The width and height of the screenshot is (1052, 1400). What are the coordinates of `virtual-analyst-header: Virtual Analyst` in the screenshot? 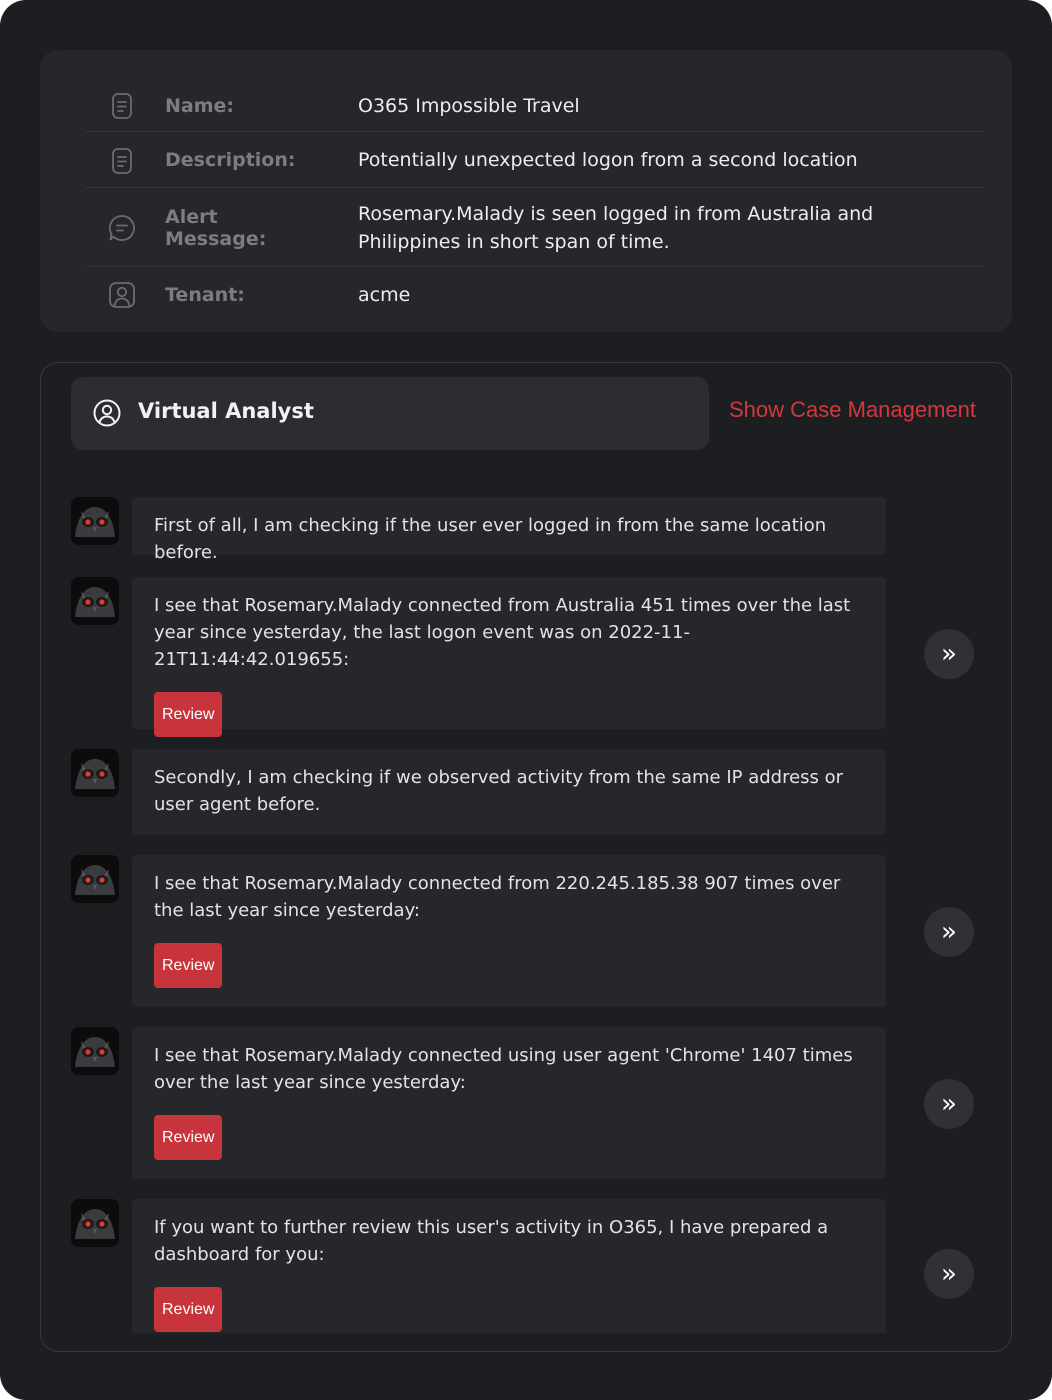 It's located at (390, 413).